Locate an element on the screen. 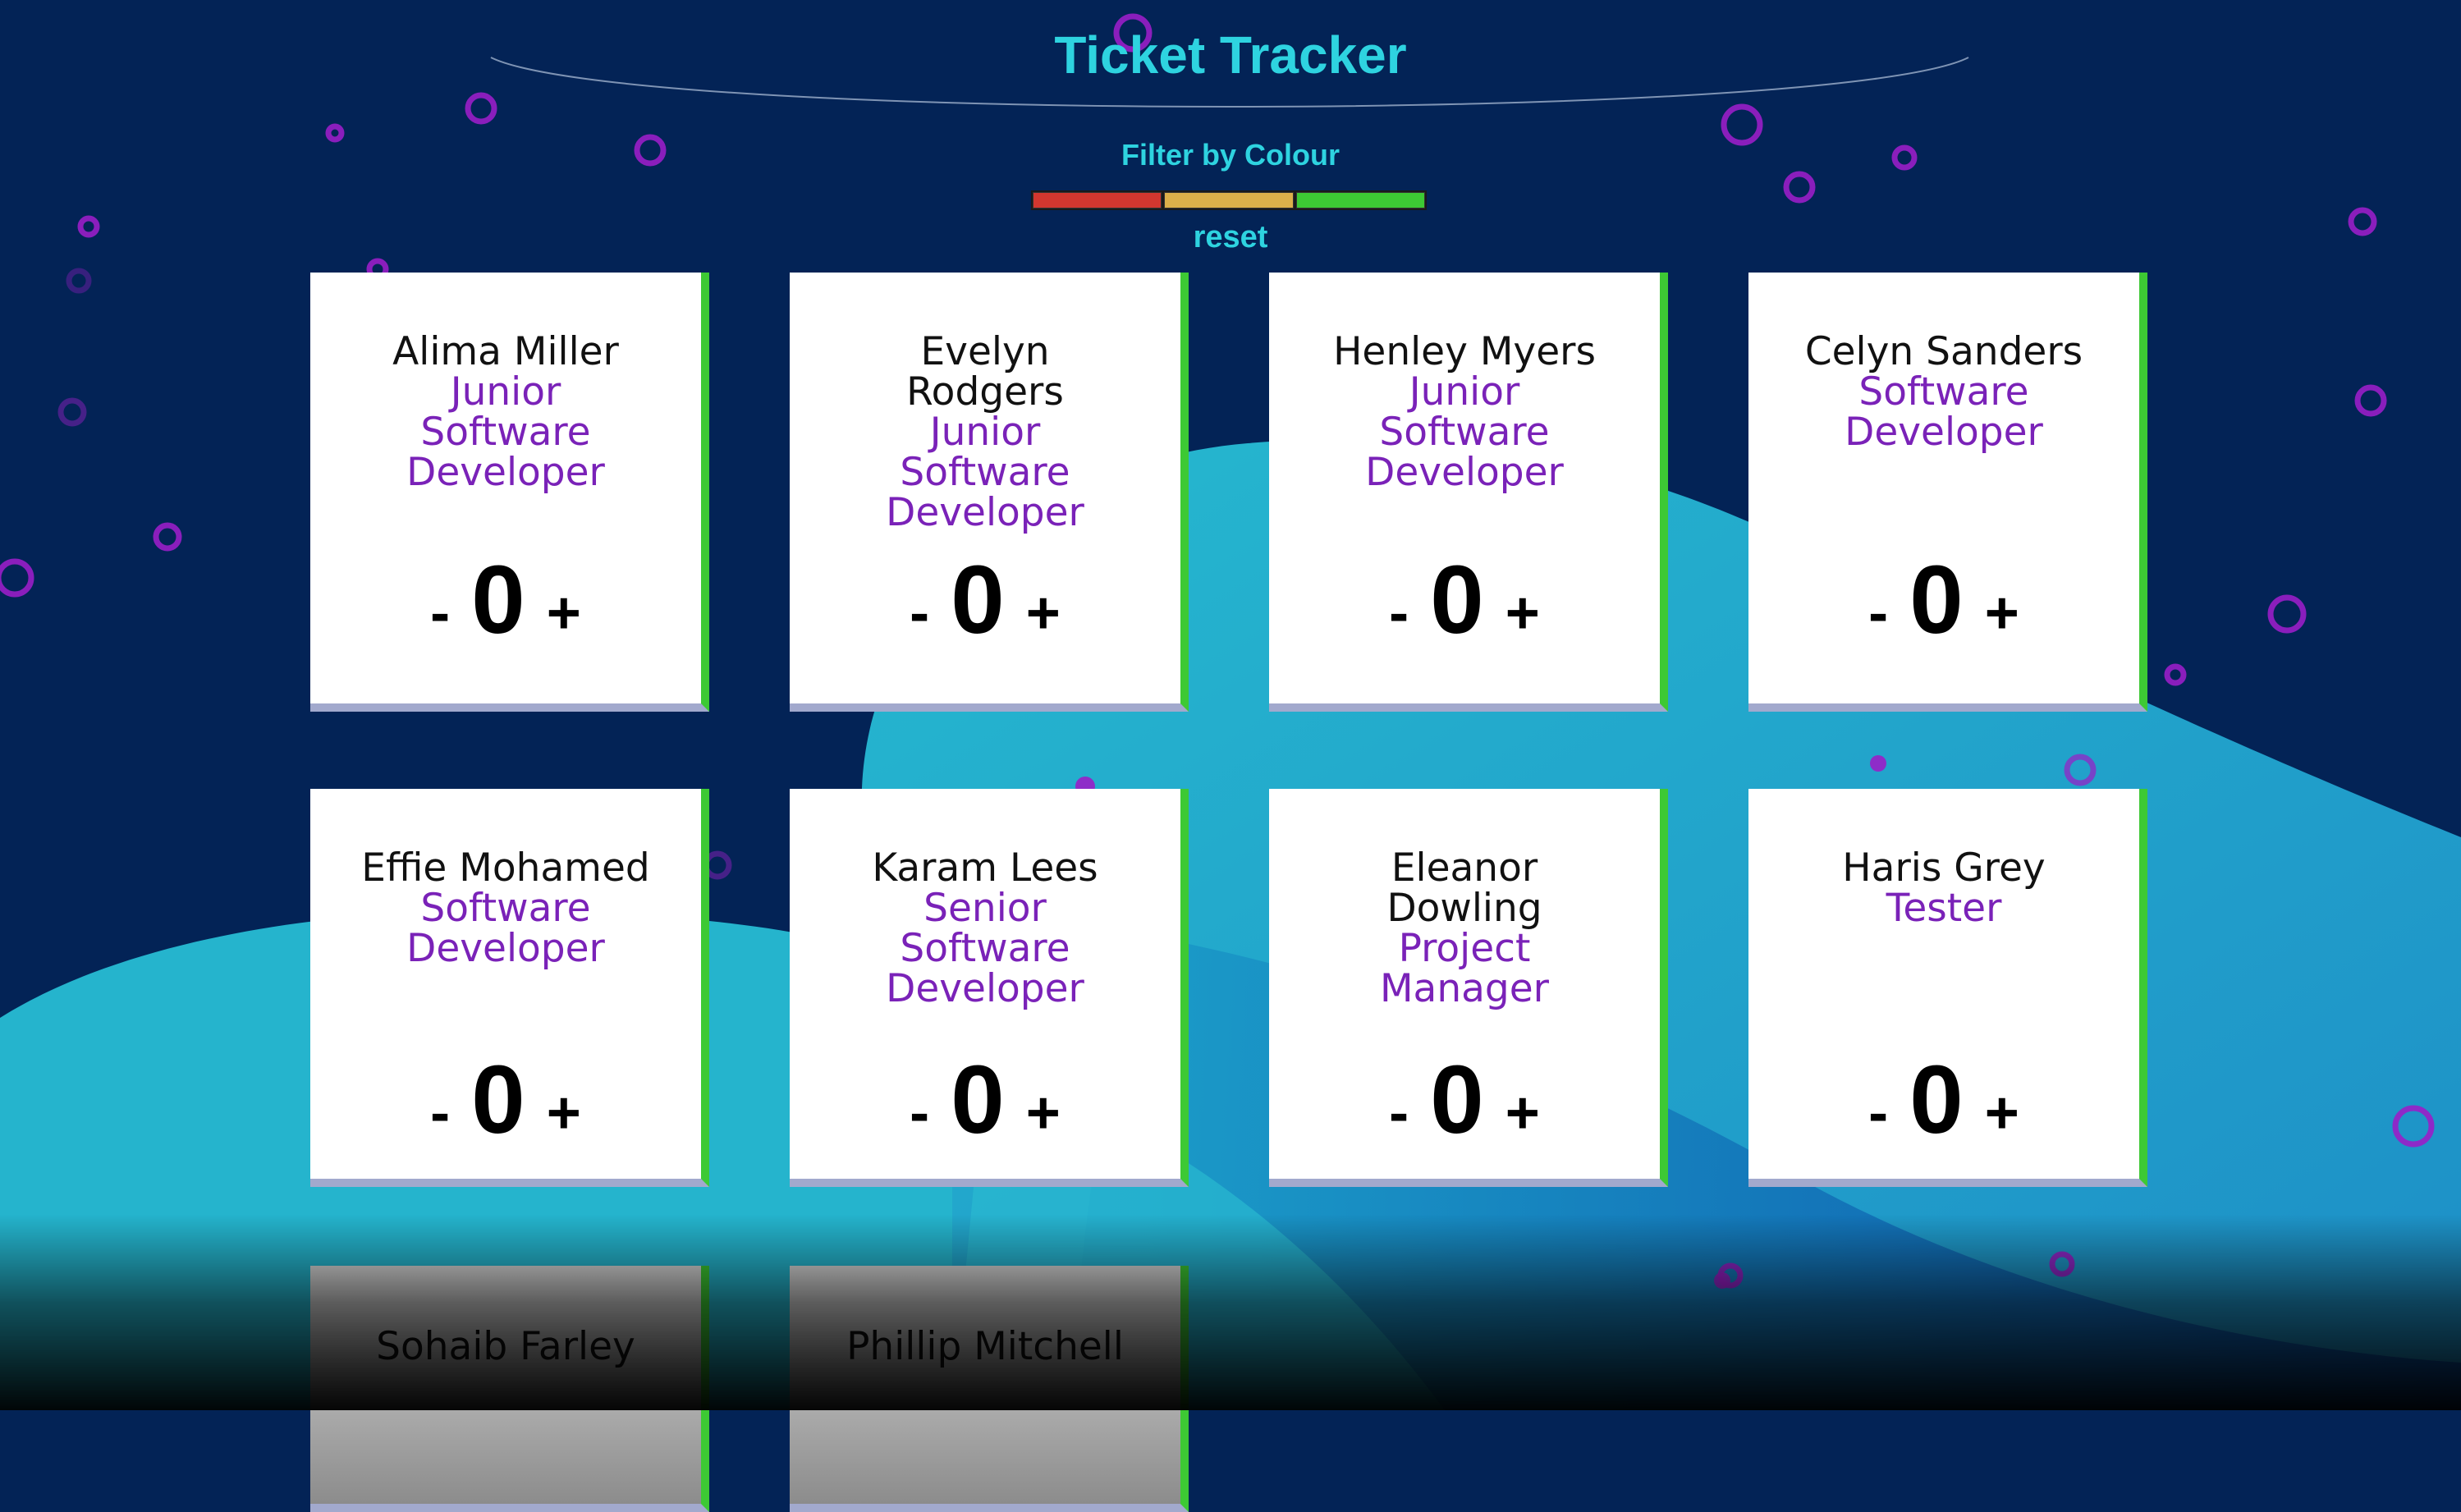  employee-card: Phillip Mitchell is located at coordinates (989, 1389).